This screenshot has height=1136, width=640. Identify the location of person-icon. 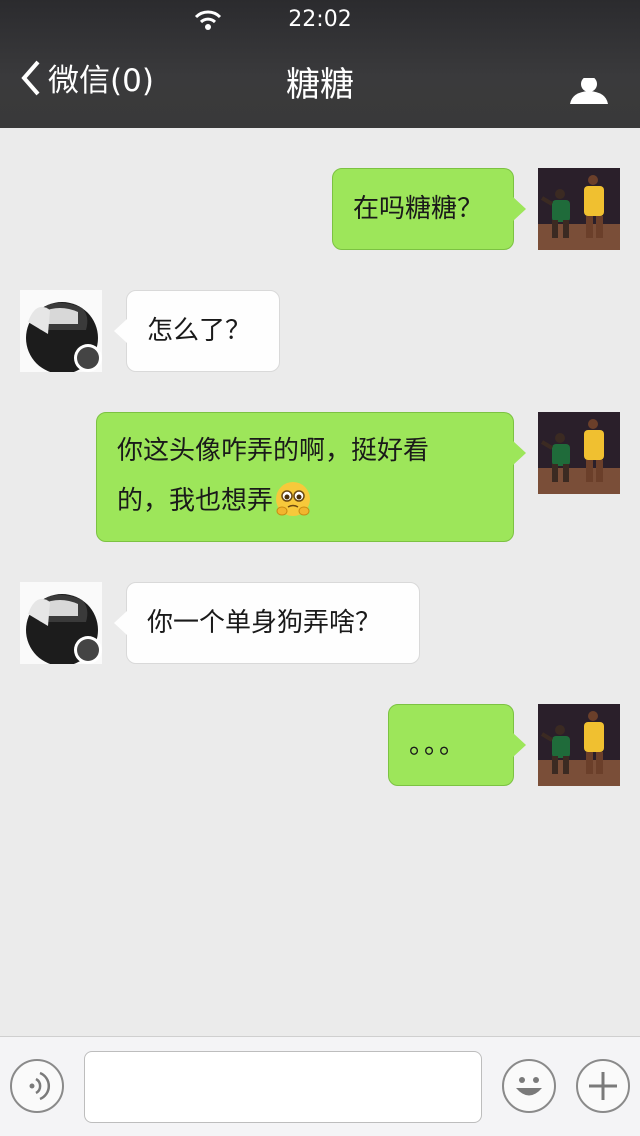
(589, 92).